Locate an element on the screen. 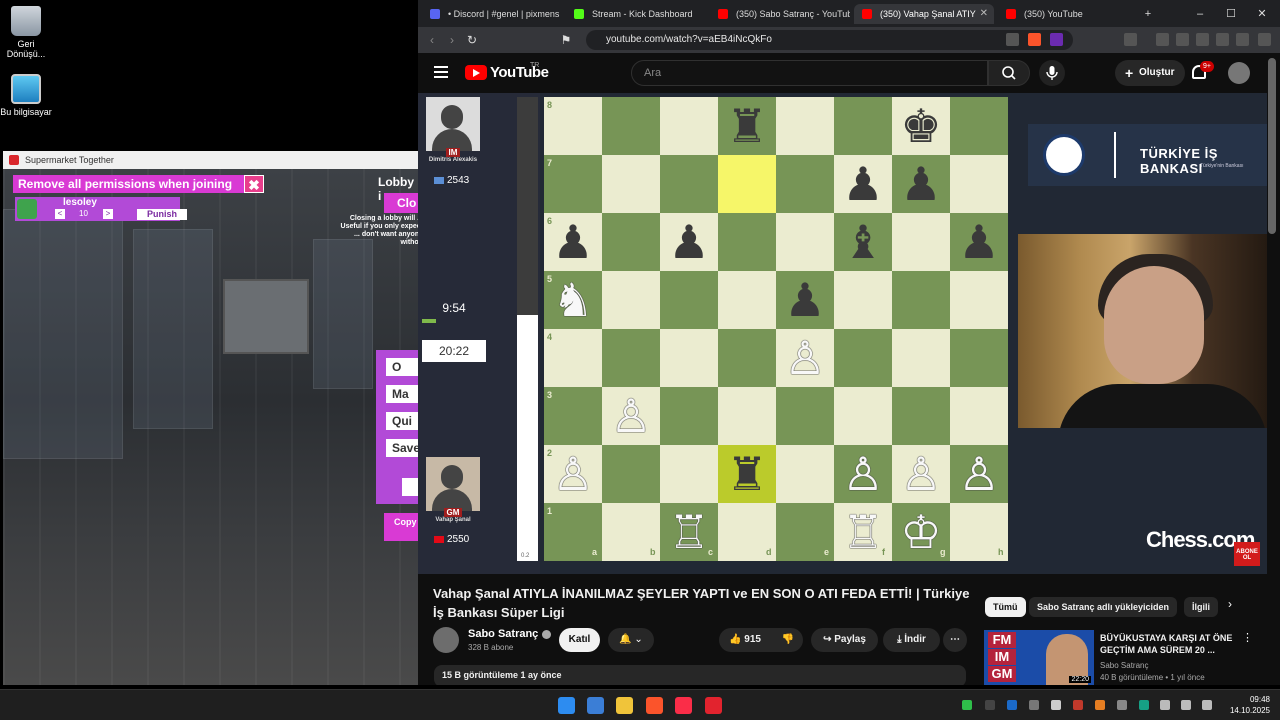 Image resolution: width=1280 pixels, height=720 pixels. top-player-name: Dimitris Alexakis is located at coordinates (453, 160).